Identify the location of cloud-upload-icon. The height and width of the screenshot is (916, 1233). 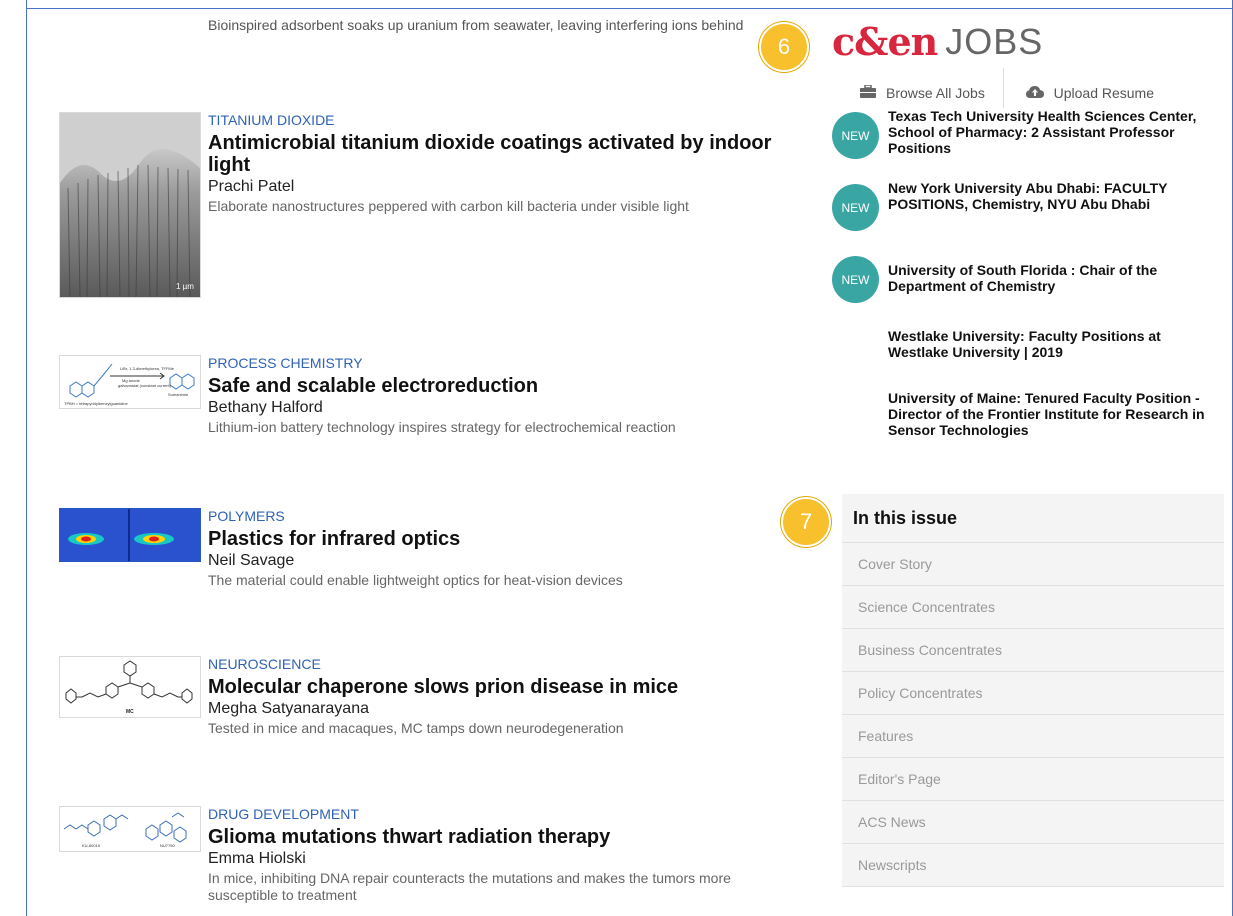
(1034, 93).